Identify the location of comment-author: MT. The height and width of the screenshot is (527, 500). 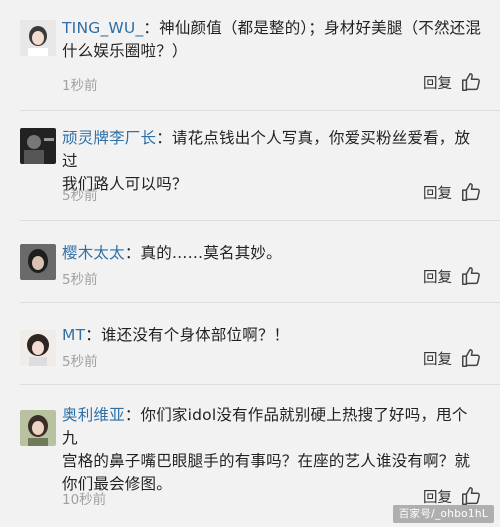
(73, 335).